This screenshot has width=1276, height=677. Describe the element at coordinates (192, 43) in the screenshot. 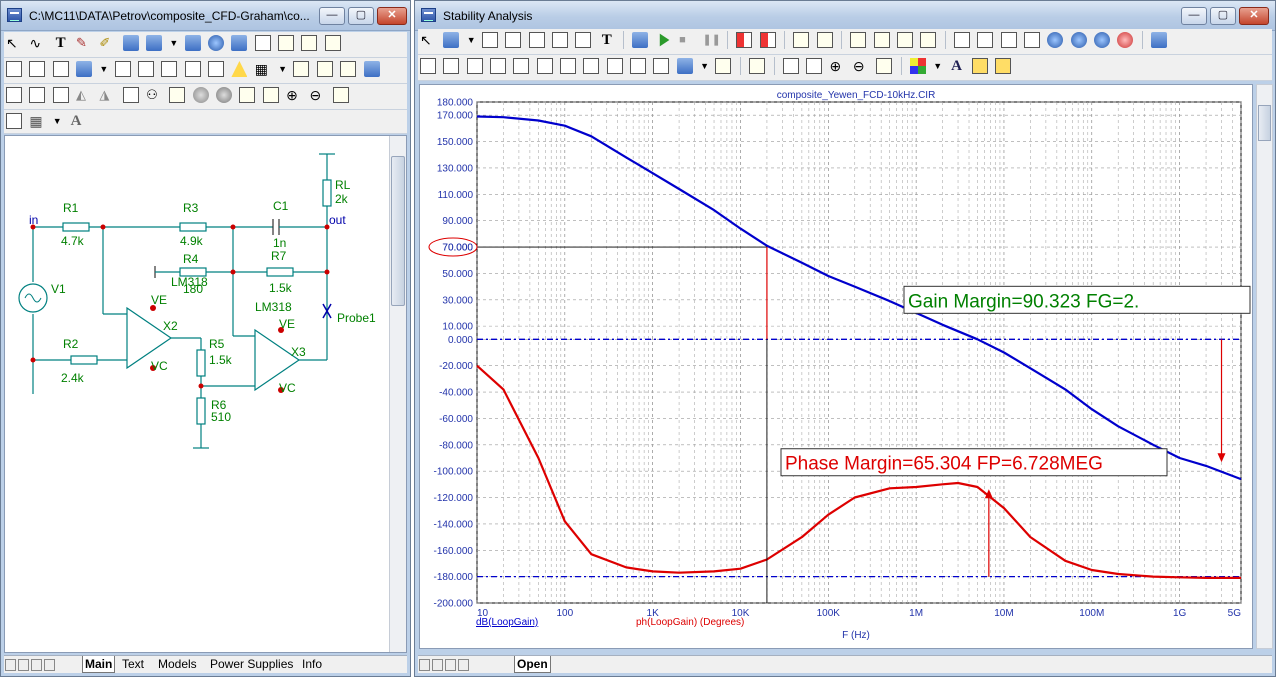

I see `find-icon` at that location.